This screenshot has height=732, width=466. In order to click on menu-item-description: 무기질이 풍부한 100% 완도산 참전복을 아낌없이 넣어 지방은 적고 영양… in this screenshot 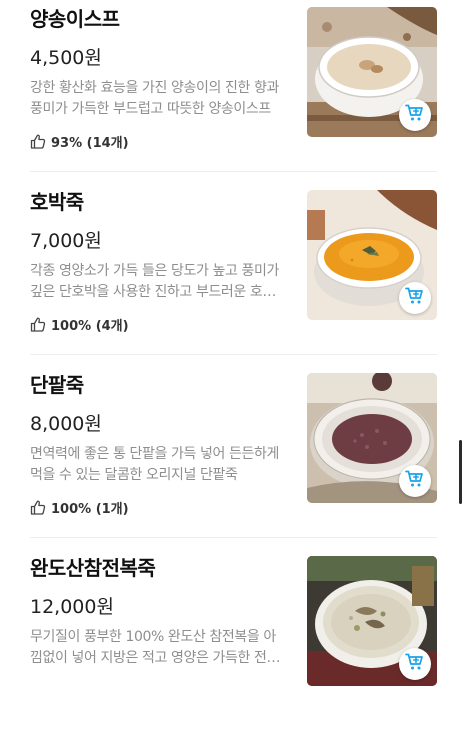, I will do `click(154, 647)`.